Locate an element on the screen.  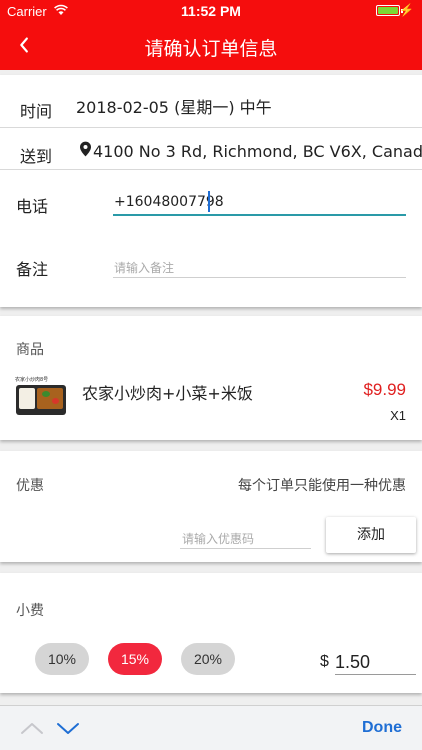
product-quantity: X1 is located at coordinates (398, 415).